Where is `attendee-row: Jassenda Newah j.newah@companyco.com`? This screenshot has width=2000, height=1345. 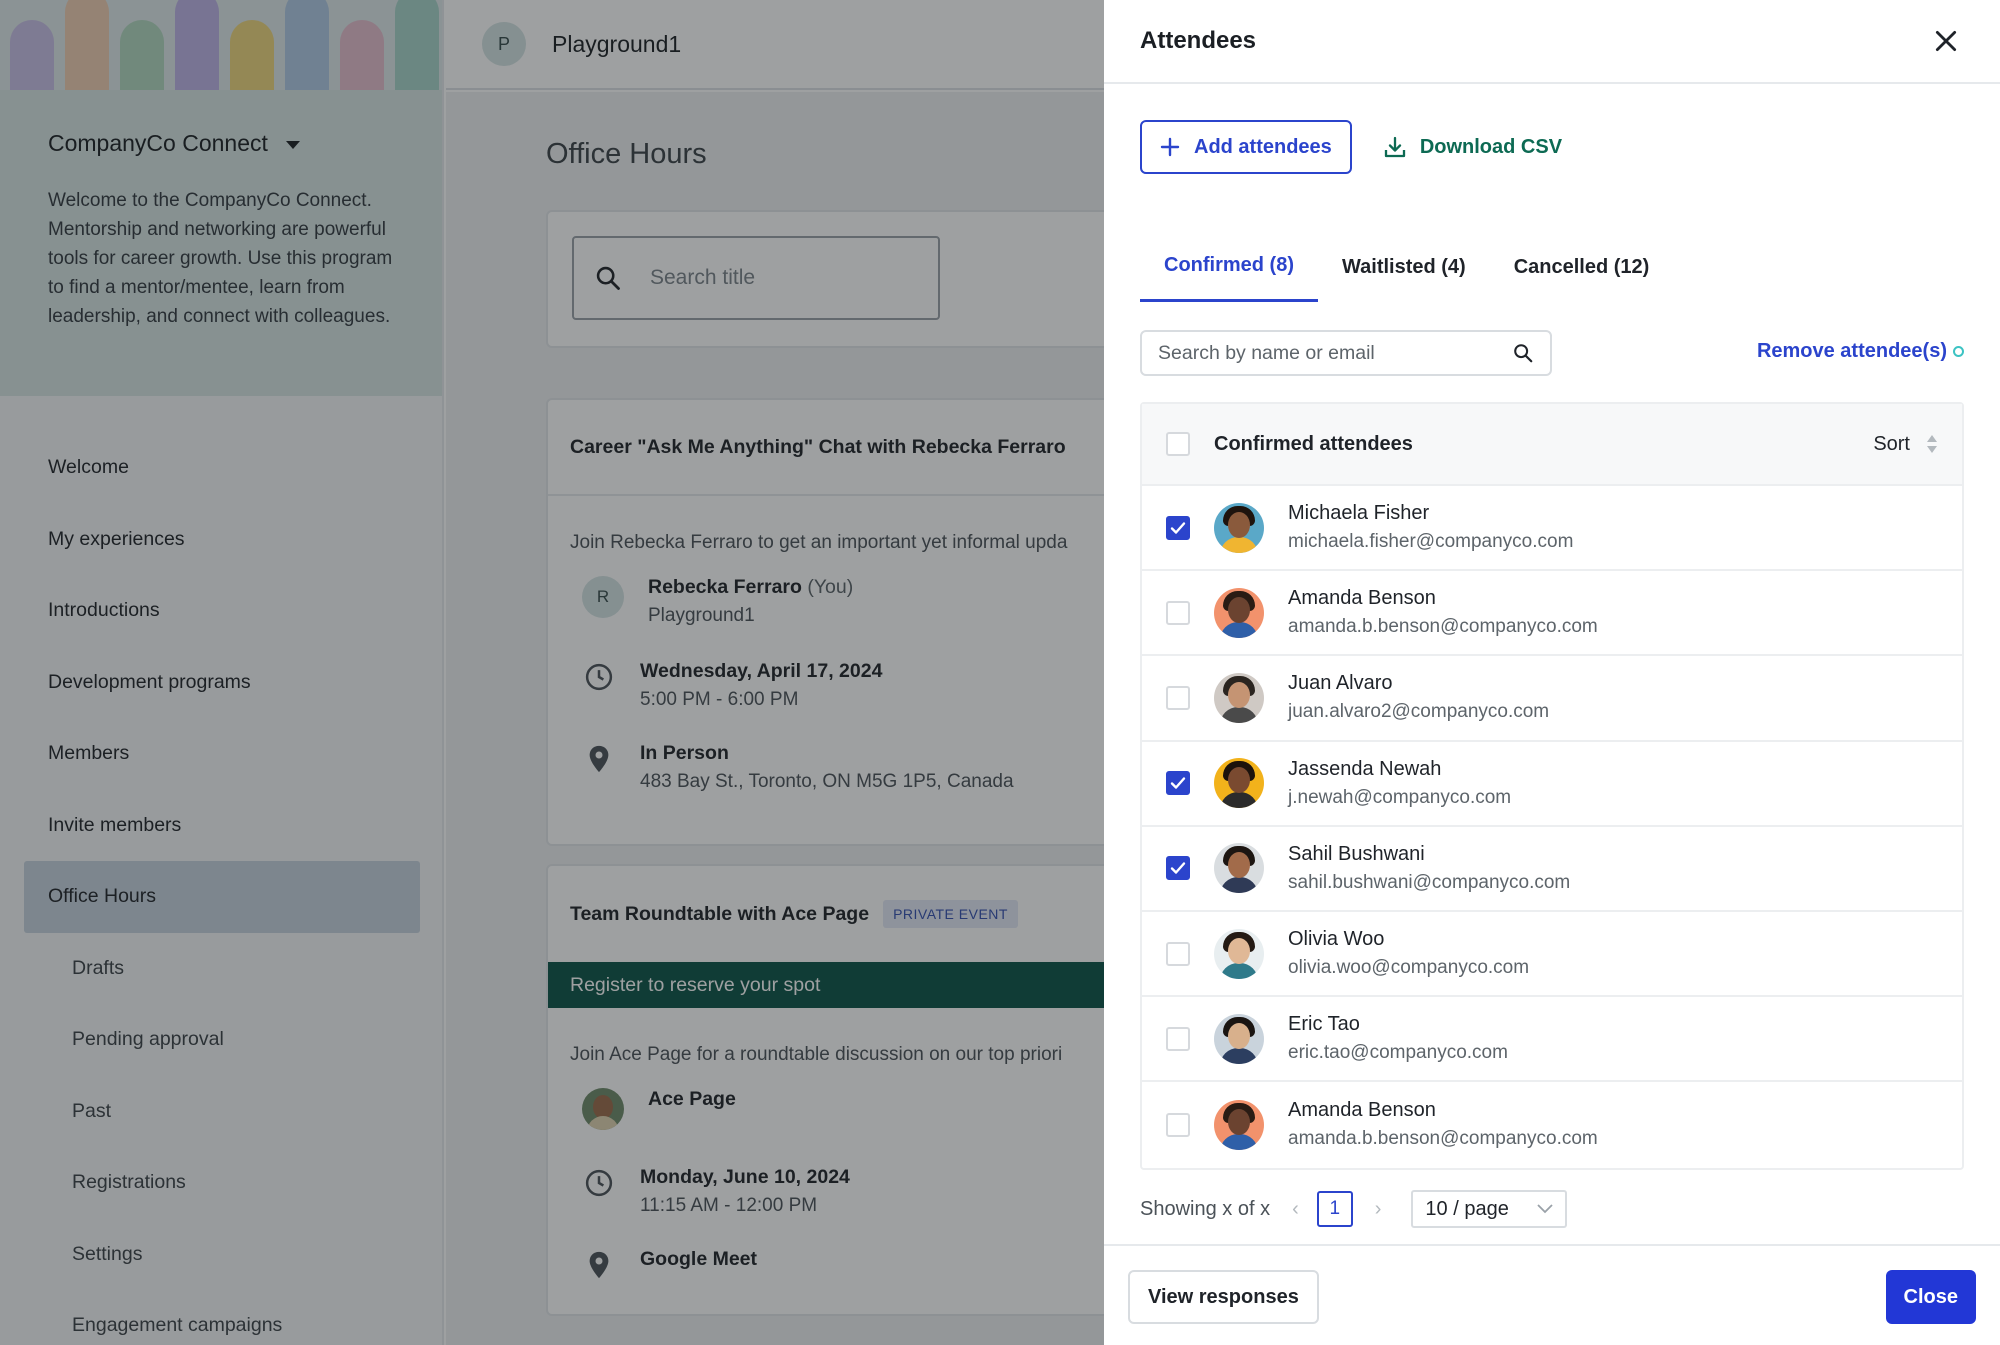
attendee-row: Jassenda Newah j.newah@companyco.com is located at coordinates (1552, 784).